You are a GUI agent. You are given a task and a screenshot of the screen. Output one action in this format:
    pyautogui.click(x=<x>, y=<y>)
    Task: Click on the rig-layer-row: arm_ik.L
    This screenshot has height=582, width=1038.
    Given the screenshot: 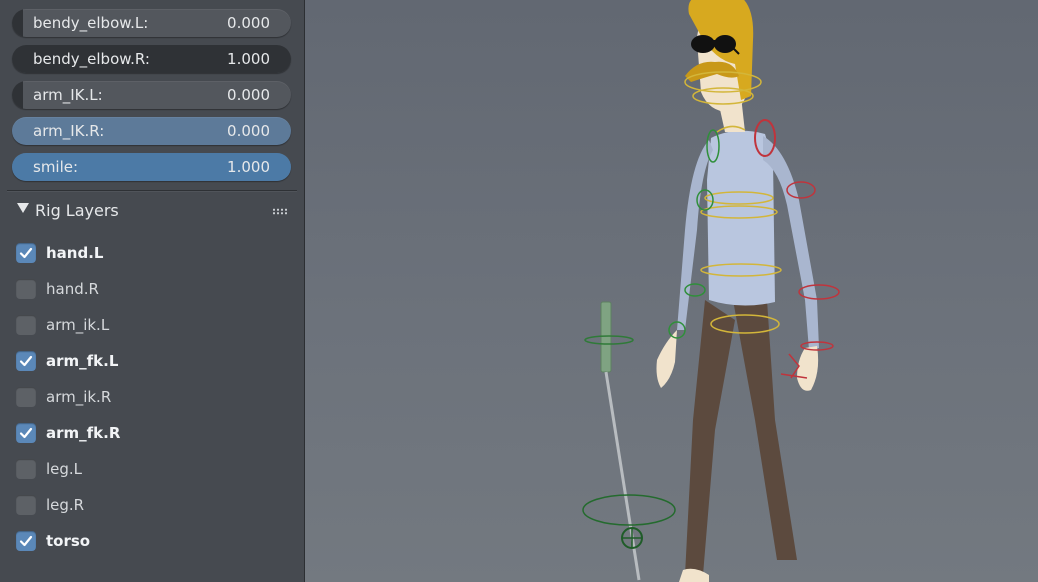 What is the action you would take?
    pyautogui.click(x=146, y=325)
    